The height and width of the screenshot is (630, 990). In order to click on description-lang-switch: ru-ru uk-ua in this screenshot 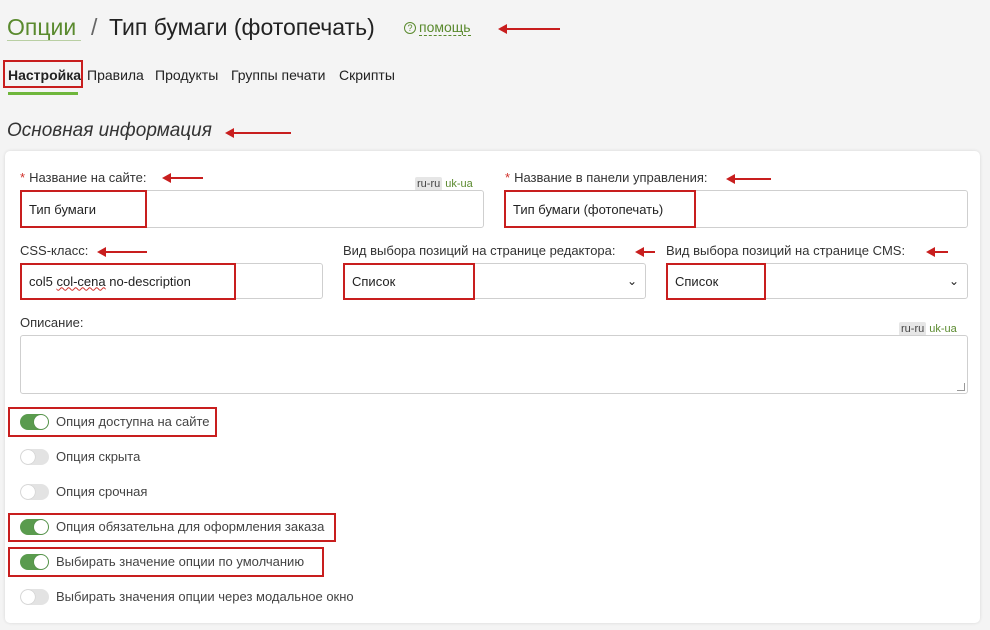, I will do `click(928, 329)`.